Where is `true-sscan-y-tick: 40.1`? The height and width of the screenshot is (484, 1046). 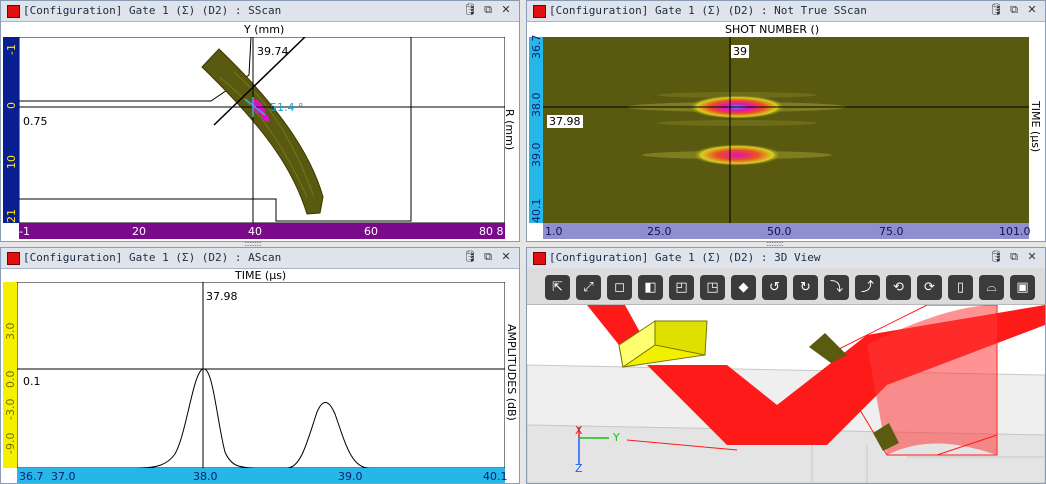
true-sscan-y-tick: 40.1 is located at coordinates (536, 211).